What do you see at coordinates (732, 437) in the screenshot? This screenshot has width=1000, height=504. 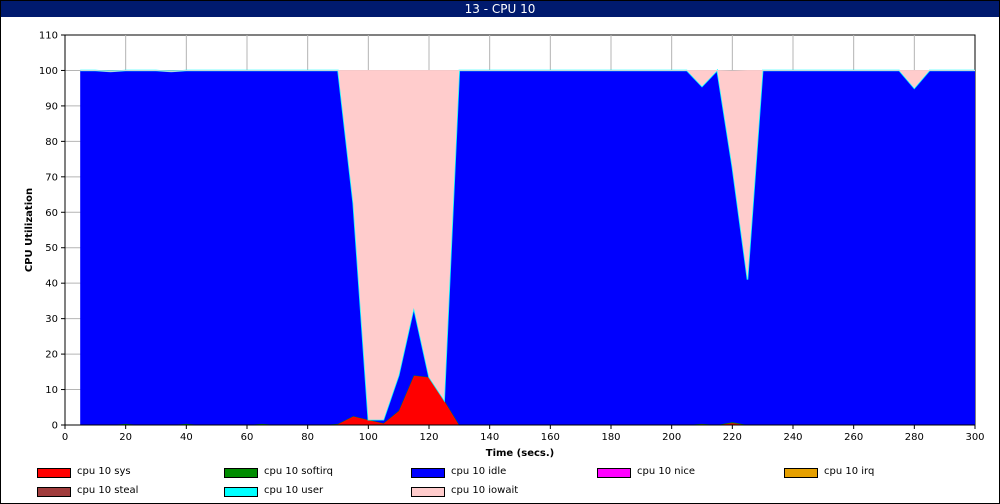 I see `x-tick-label: 220` at bounding box center [732, 437].